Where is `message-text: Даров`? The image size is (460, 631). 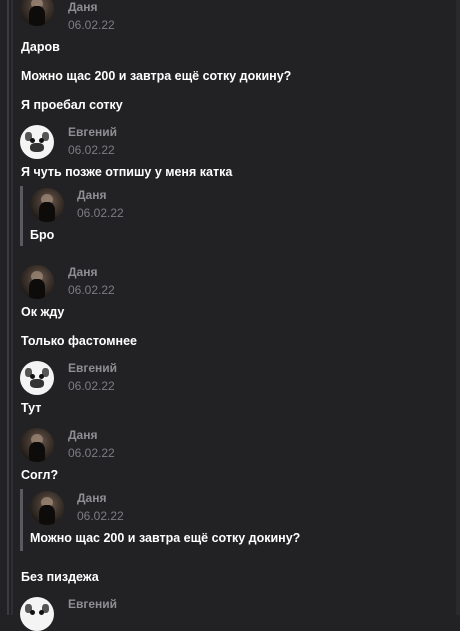 message-text: Даров is located at coordinates (40, 47).